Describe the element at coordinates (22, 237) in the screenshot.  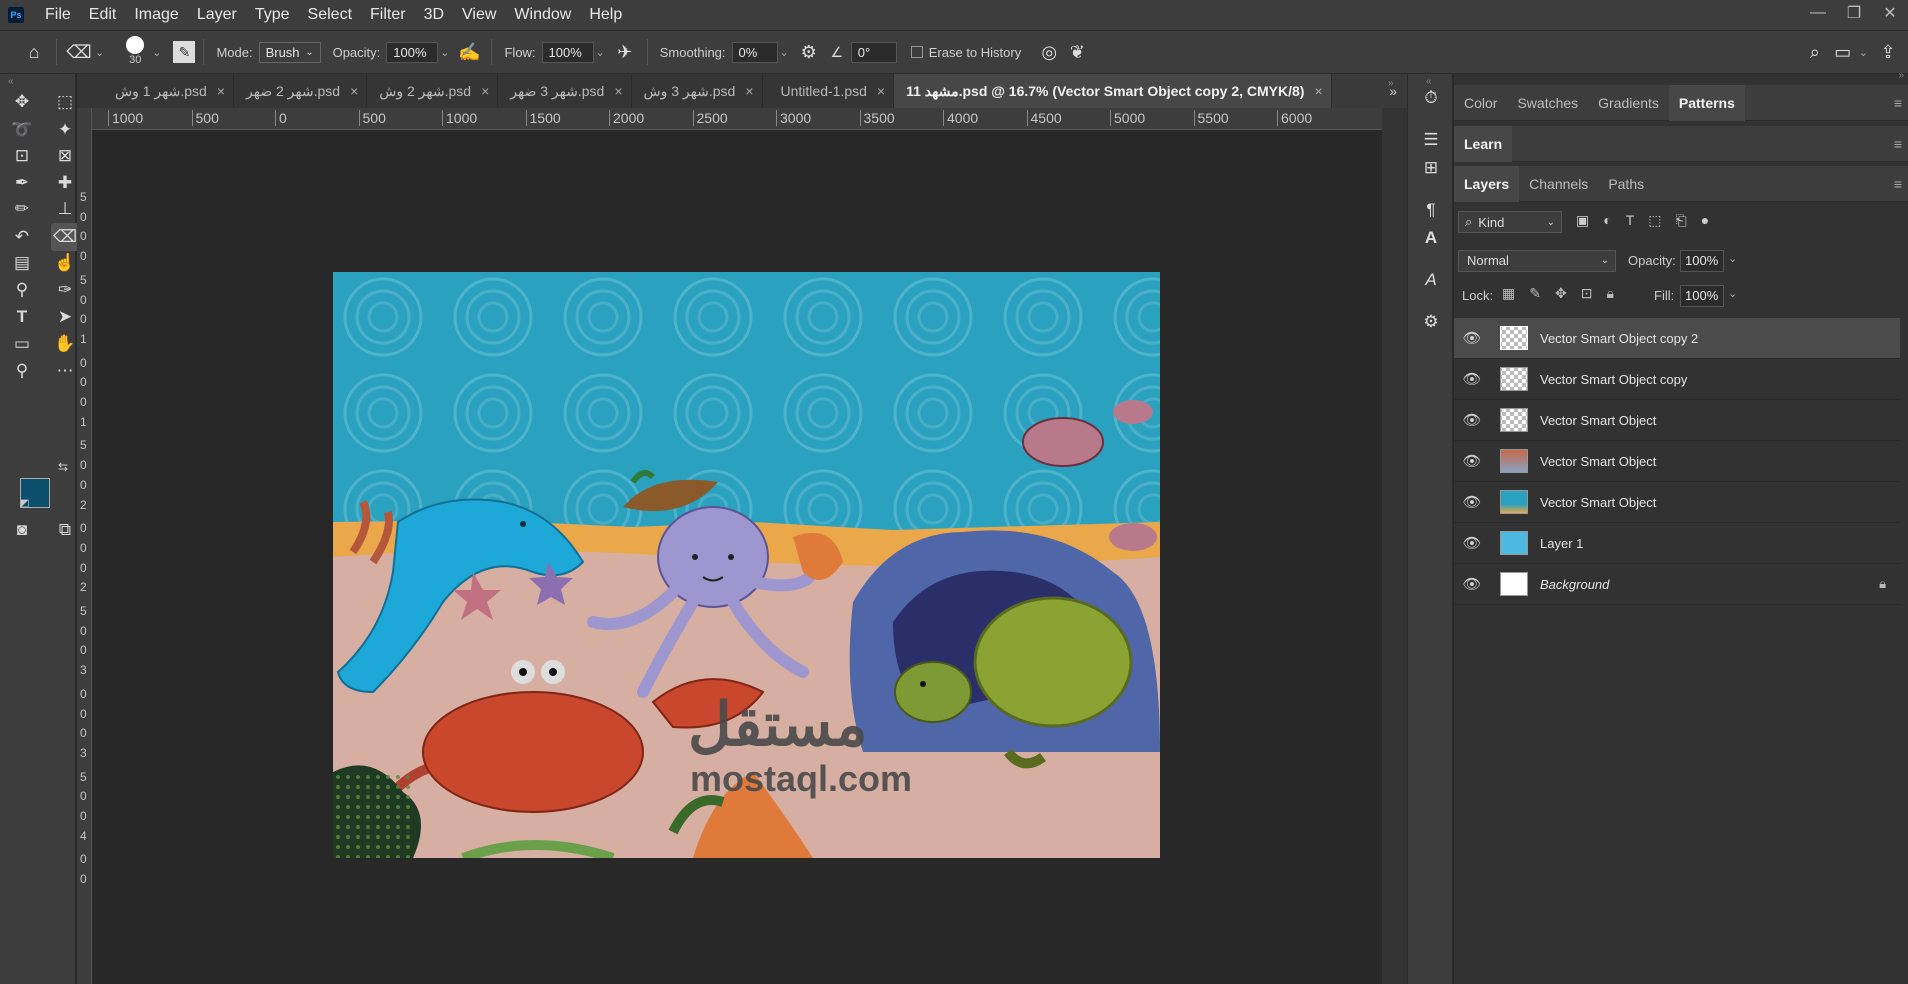
I see `history-brush-icon: ↶` at that location.